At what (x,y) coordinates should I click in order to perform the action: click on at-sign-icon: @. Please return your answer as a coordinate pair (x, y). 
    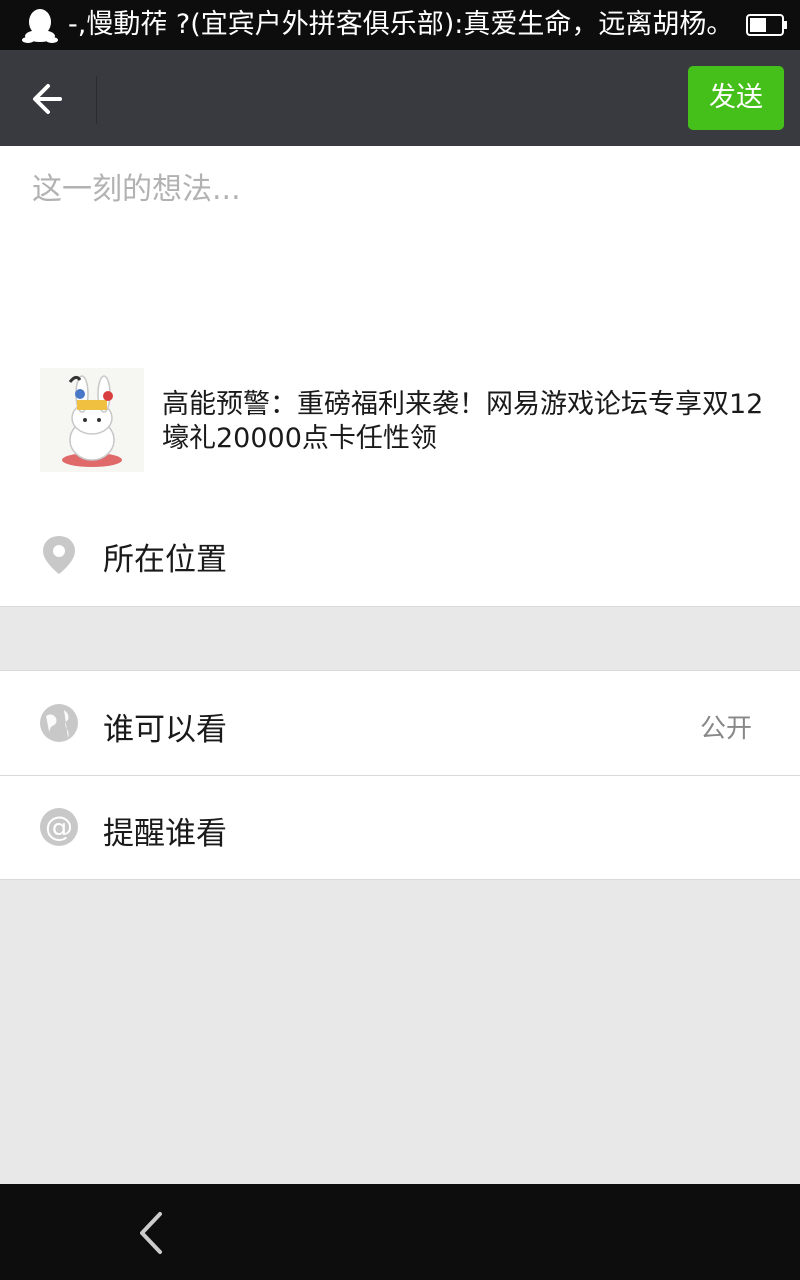
    Looking at the image, I should click on (59, 827).